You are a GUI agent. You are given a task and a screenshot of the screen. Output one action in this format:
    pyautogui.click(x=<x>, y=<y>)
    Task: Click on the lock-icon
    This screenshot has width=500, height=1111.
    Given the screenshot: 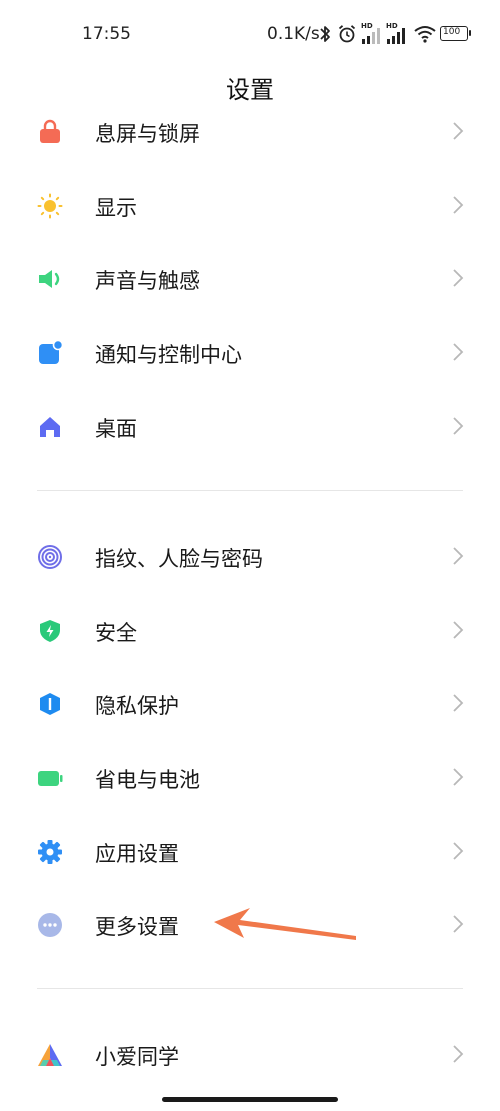 What is the action you would take?
    pyautogui.click(x=50, y=131)
    